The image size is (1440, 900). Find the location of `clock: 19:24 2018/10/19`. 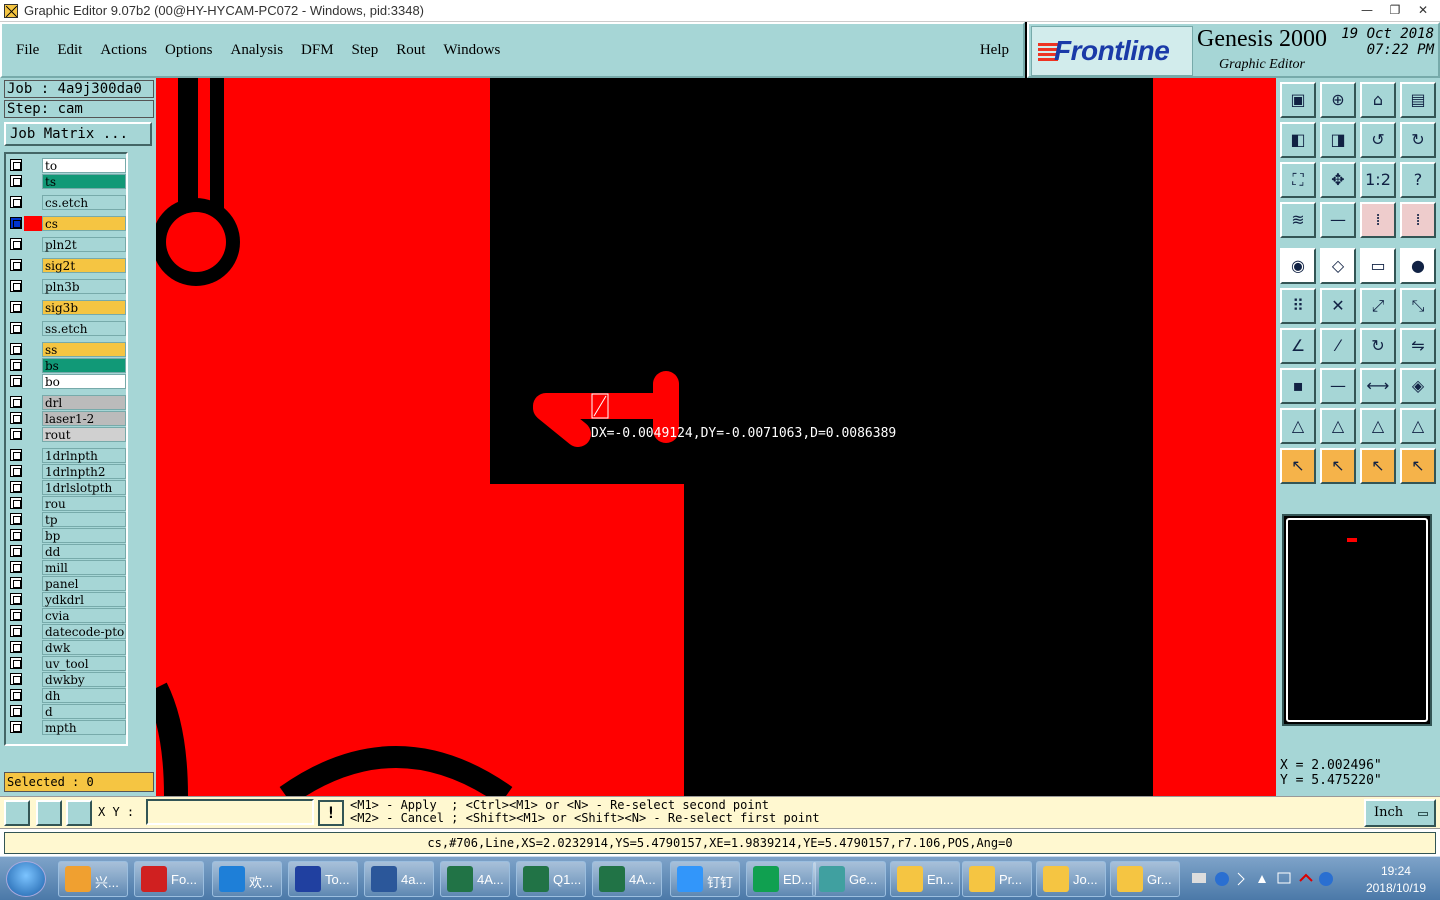

clock: 19:24 2018/10/19 is located at coordinates (1396, 880).